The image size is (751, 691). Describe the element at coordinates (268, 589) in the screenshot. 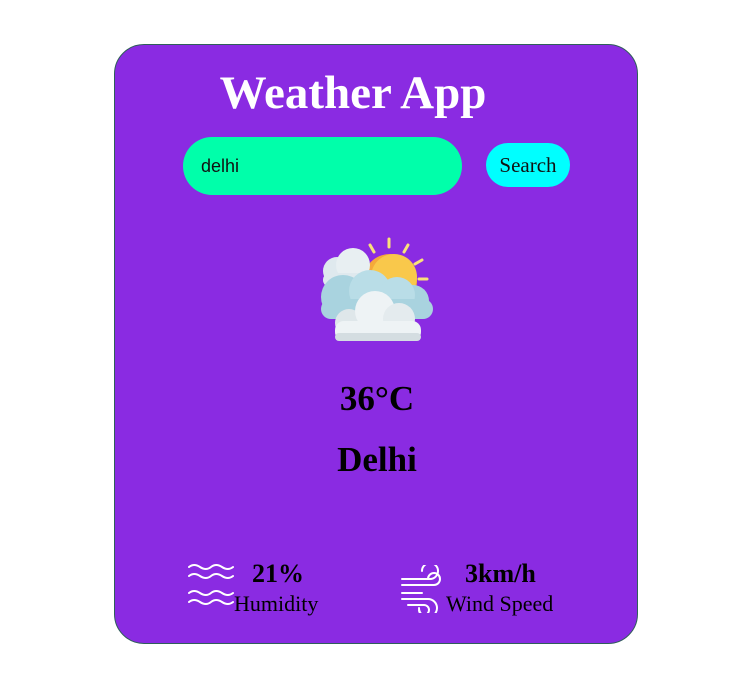

I see `humidity-stat: 21% Humidity` at that location.